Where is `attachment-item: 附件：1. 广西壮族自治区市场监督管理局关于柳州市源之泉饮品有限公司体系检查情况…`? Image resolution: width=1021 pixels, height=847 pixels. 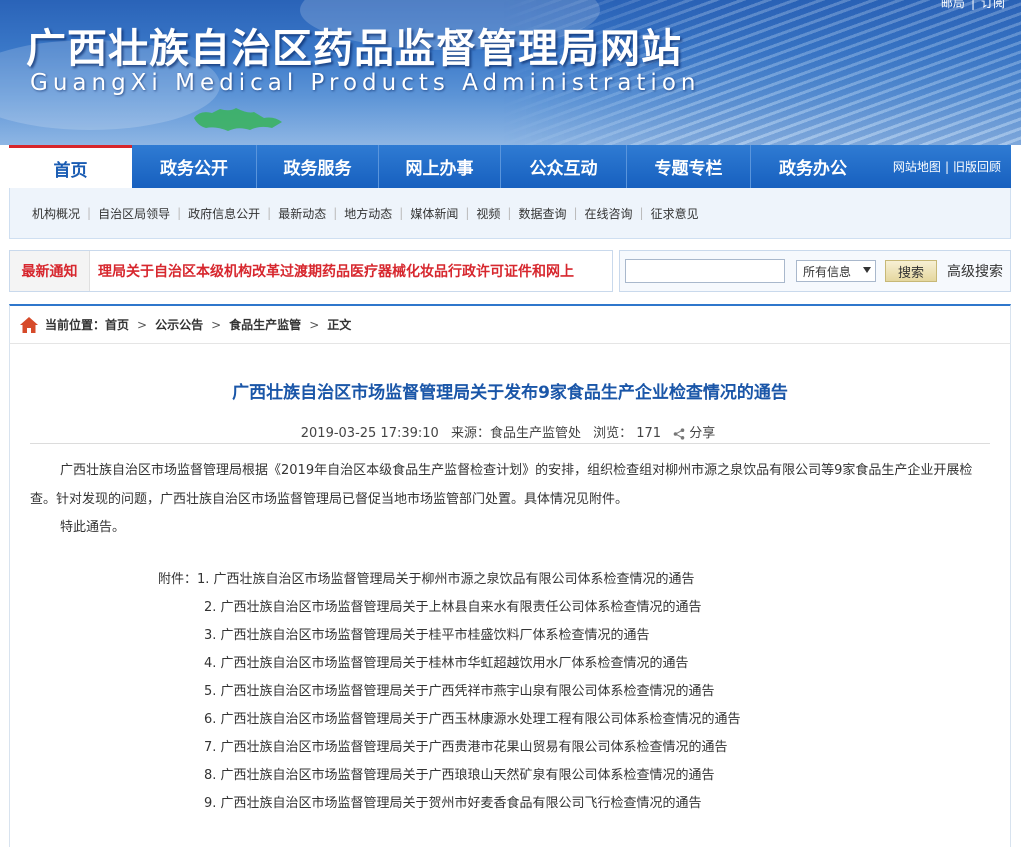 attachment-item: 附件：1. 广西壮族自治区市场监督管理局关于柳州市源之泉饮品有限公司体系检查情况… is located at coordinates (449, 580).